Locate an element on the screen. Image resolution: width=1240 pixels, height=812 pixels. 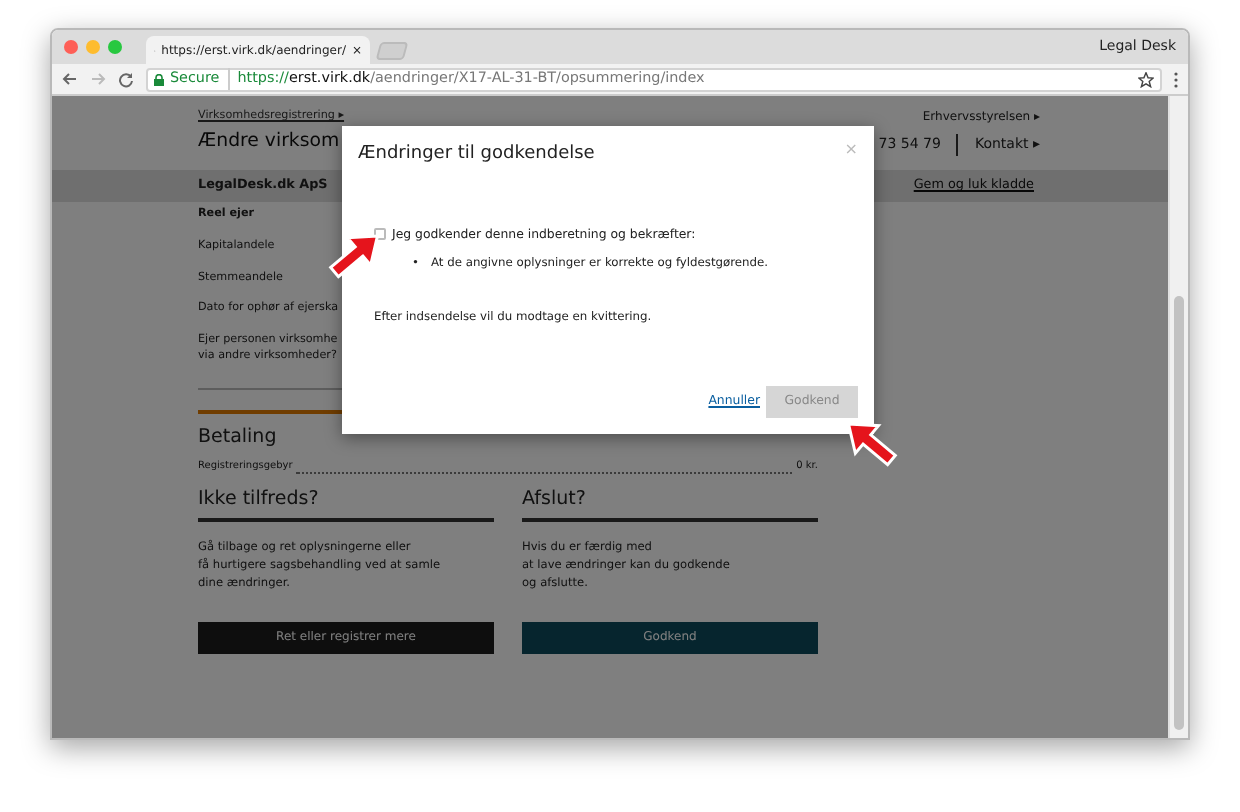
page-title: Ændre virksom is located at coordinates (270, 142).